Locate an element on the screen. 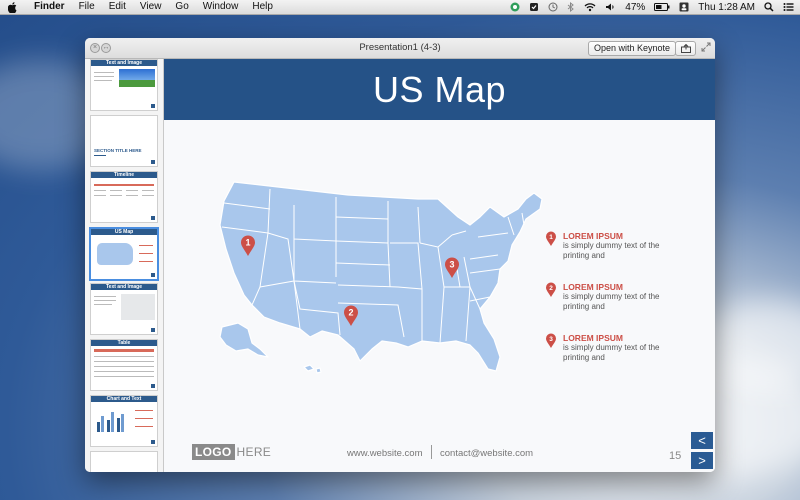 This screenshot has height=500, width=800. bluetooth-icon is located at coordinates (571, 7).